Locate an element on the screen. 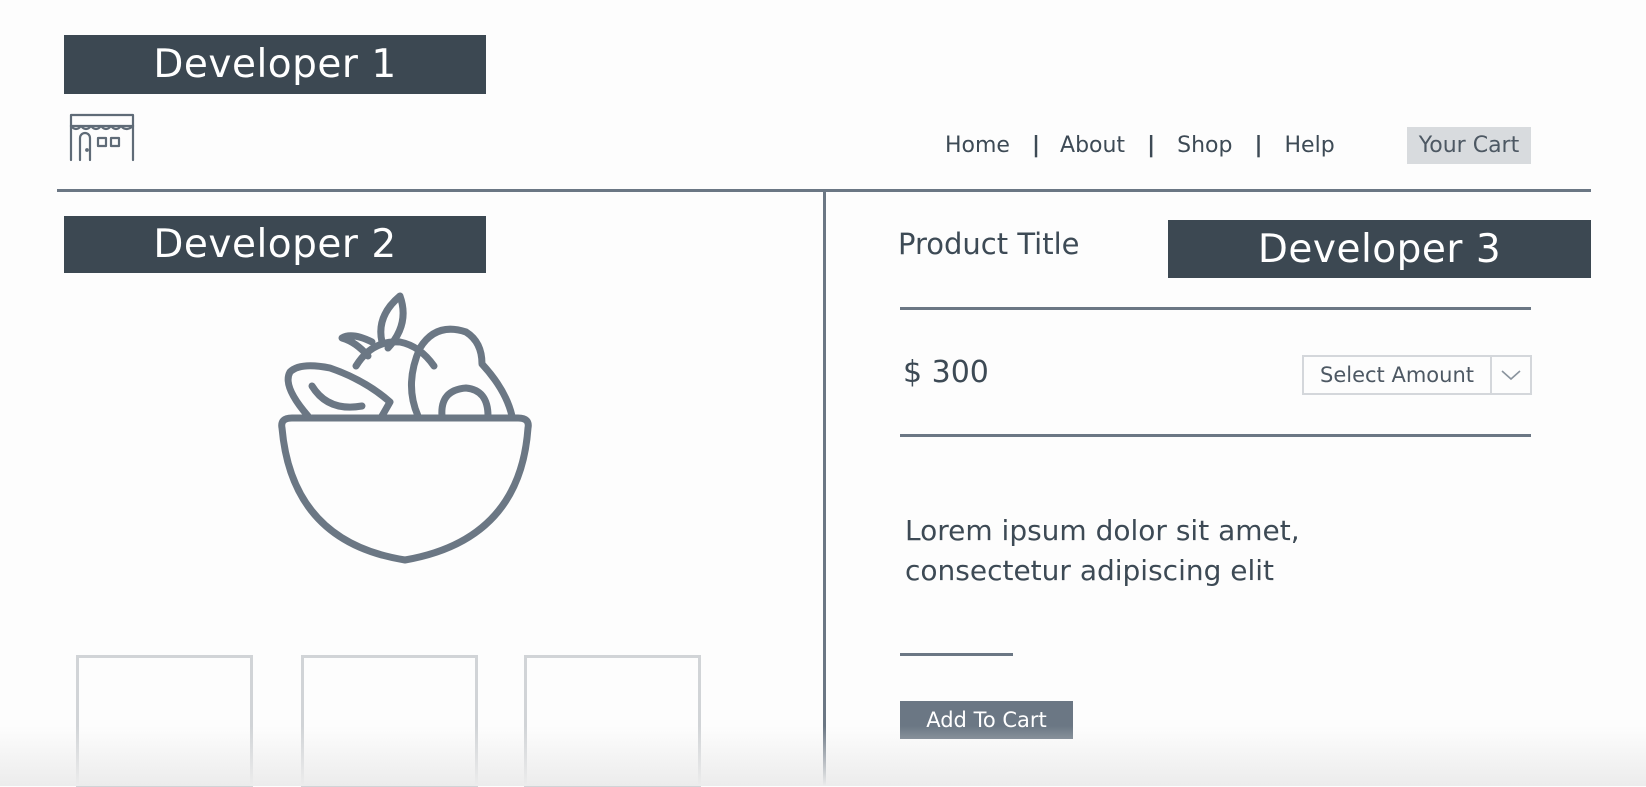 This screenshot has width=1646, height=787. developer-2-text: Developer 2 is located at coordinates (275, 244).